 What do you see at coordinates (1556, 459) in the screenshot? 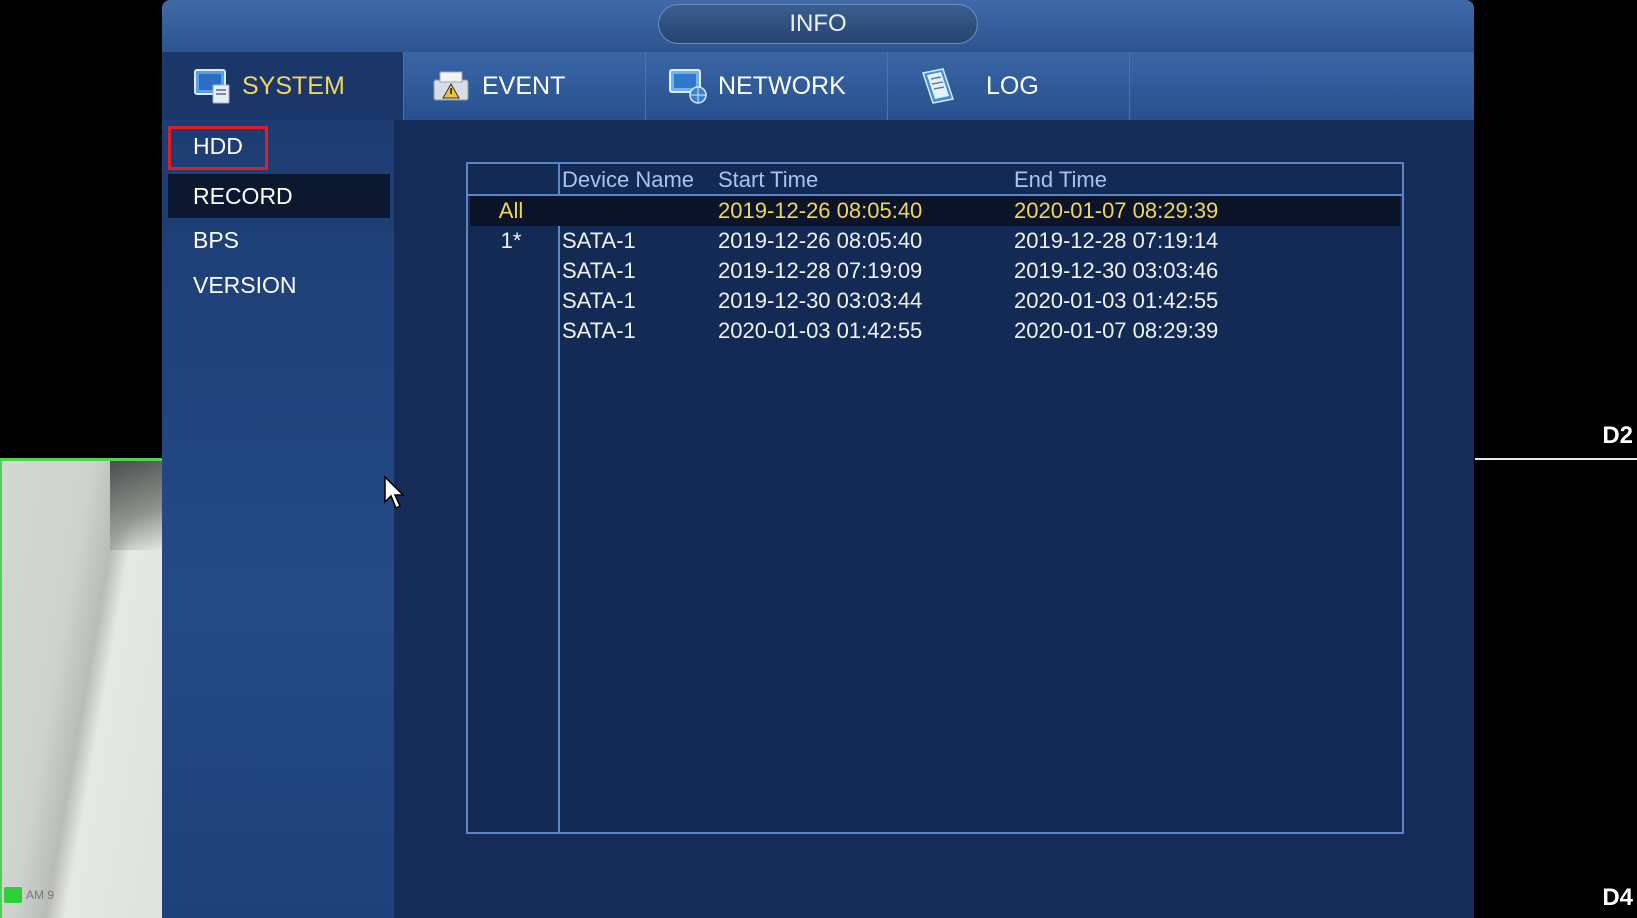
I see `camera-divider-right` at bounding box center [1556, 459].